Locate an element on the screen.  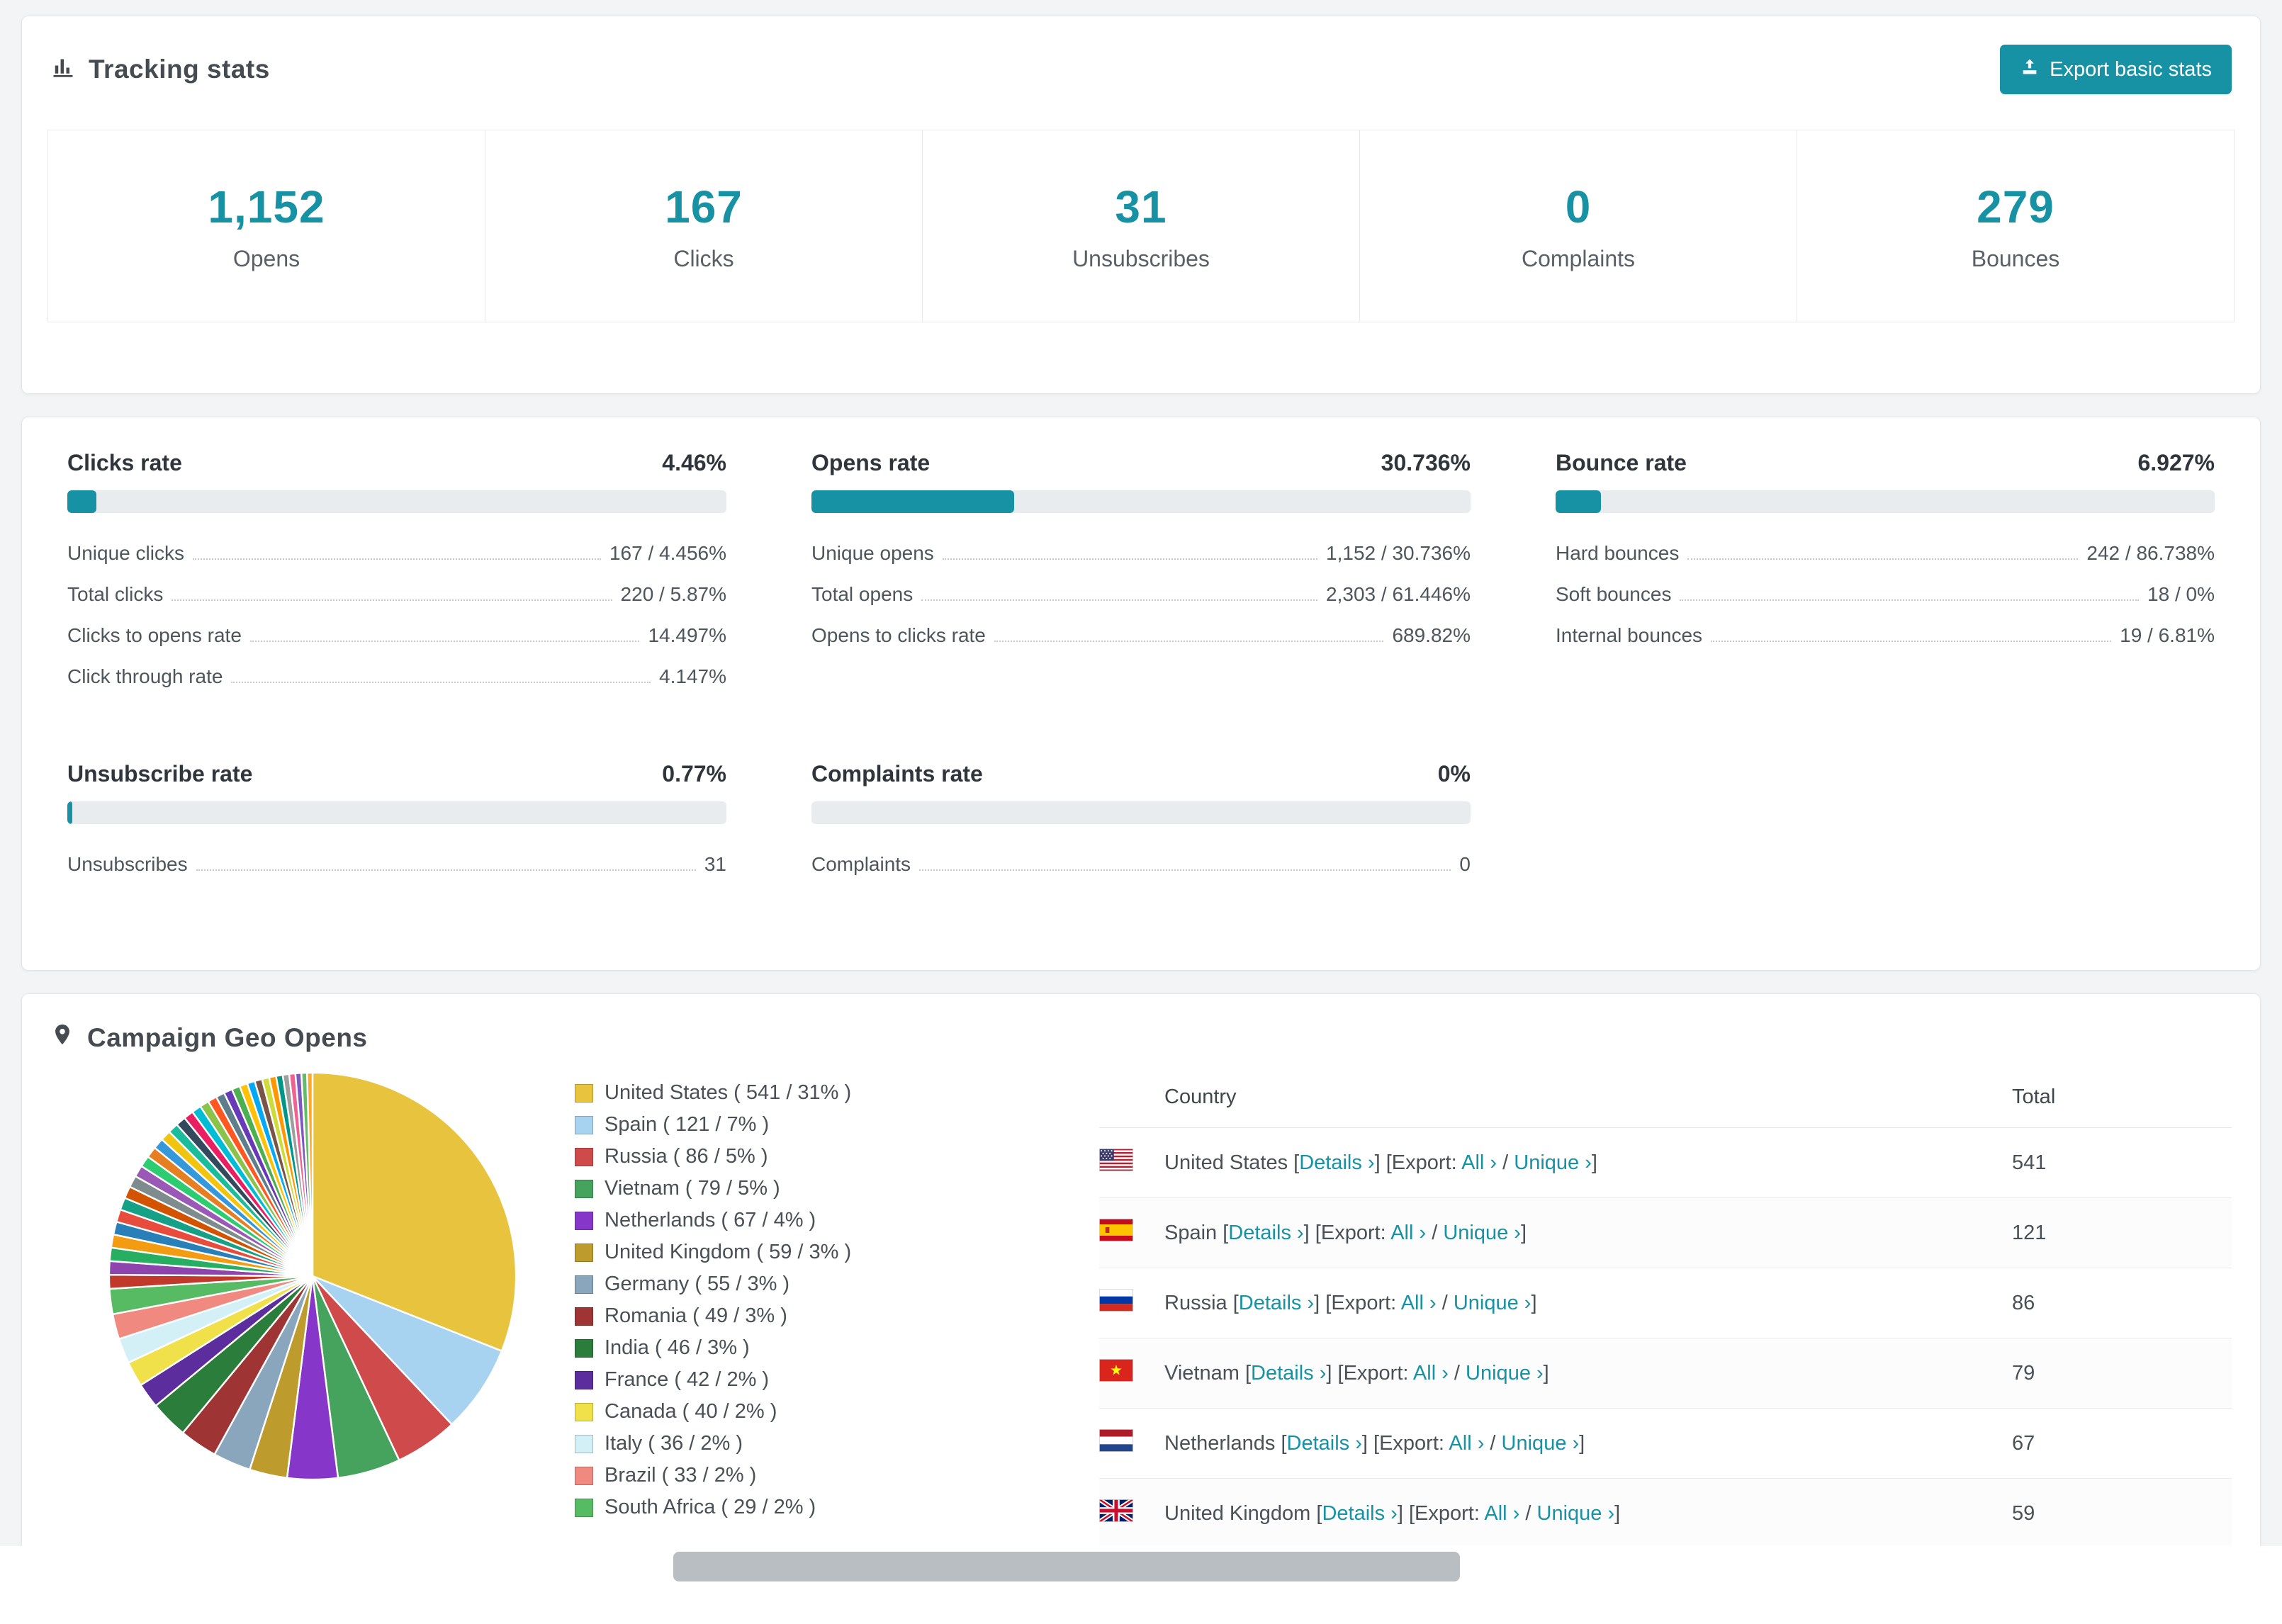
rate-detail-label: Opens to clicks rate is located at coordinates (899, 635).